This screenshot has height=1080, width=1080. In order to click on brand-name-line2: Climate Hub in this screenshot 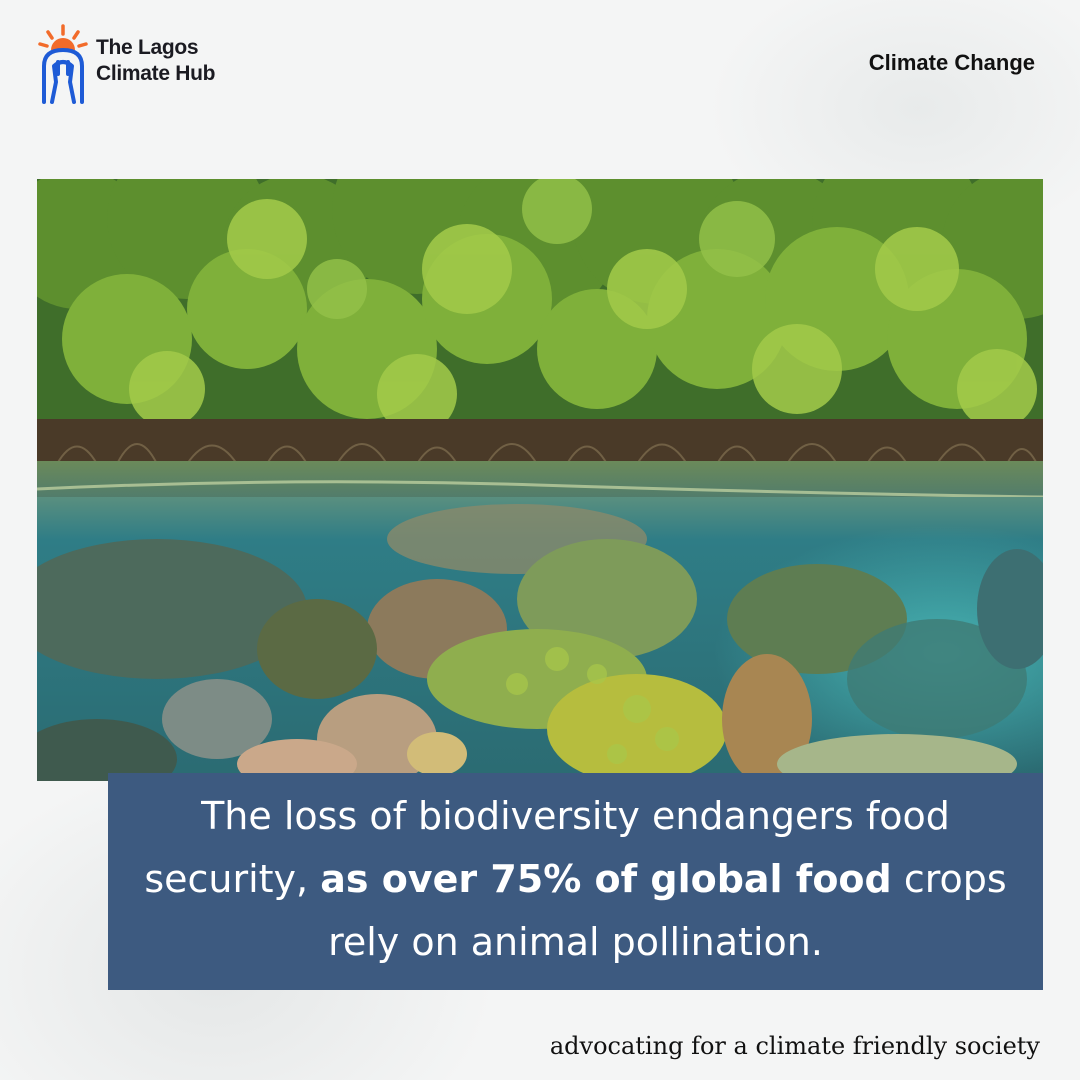, I will do `click(156, 73)`.